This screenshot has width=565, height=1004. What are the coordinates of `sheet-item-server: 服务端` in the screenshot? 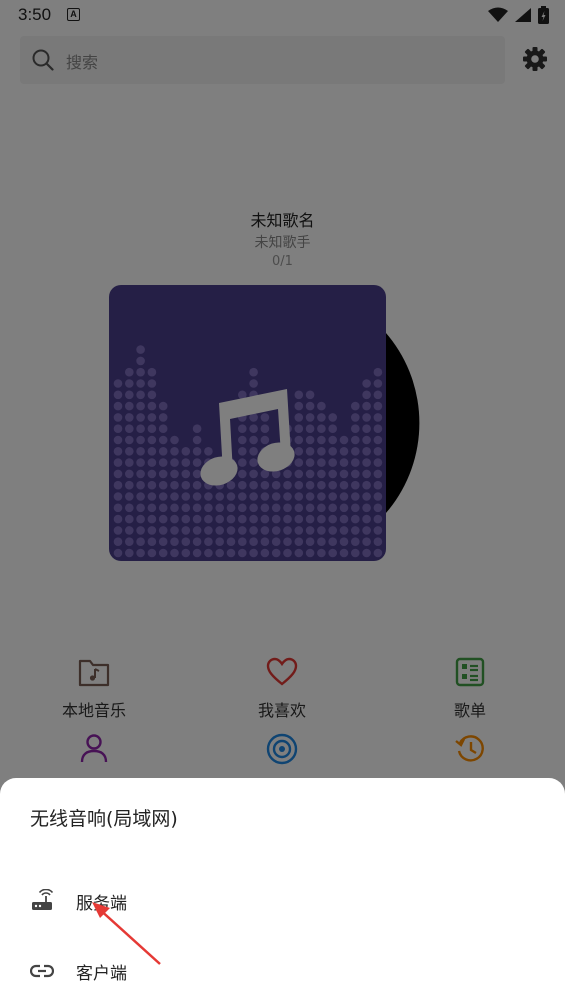 It's located at (282, 901).